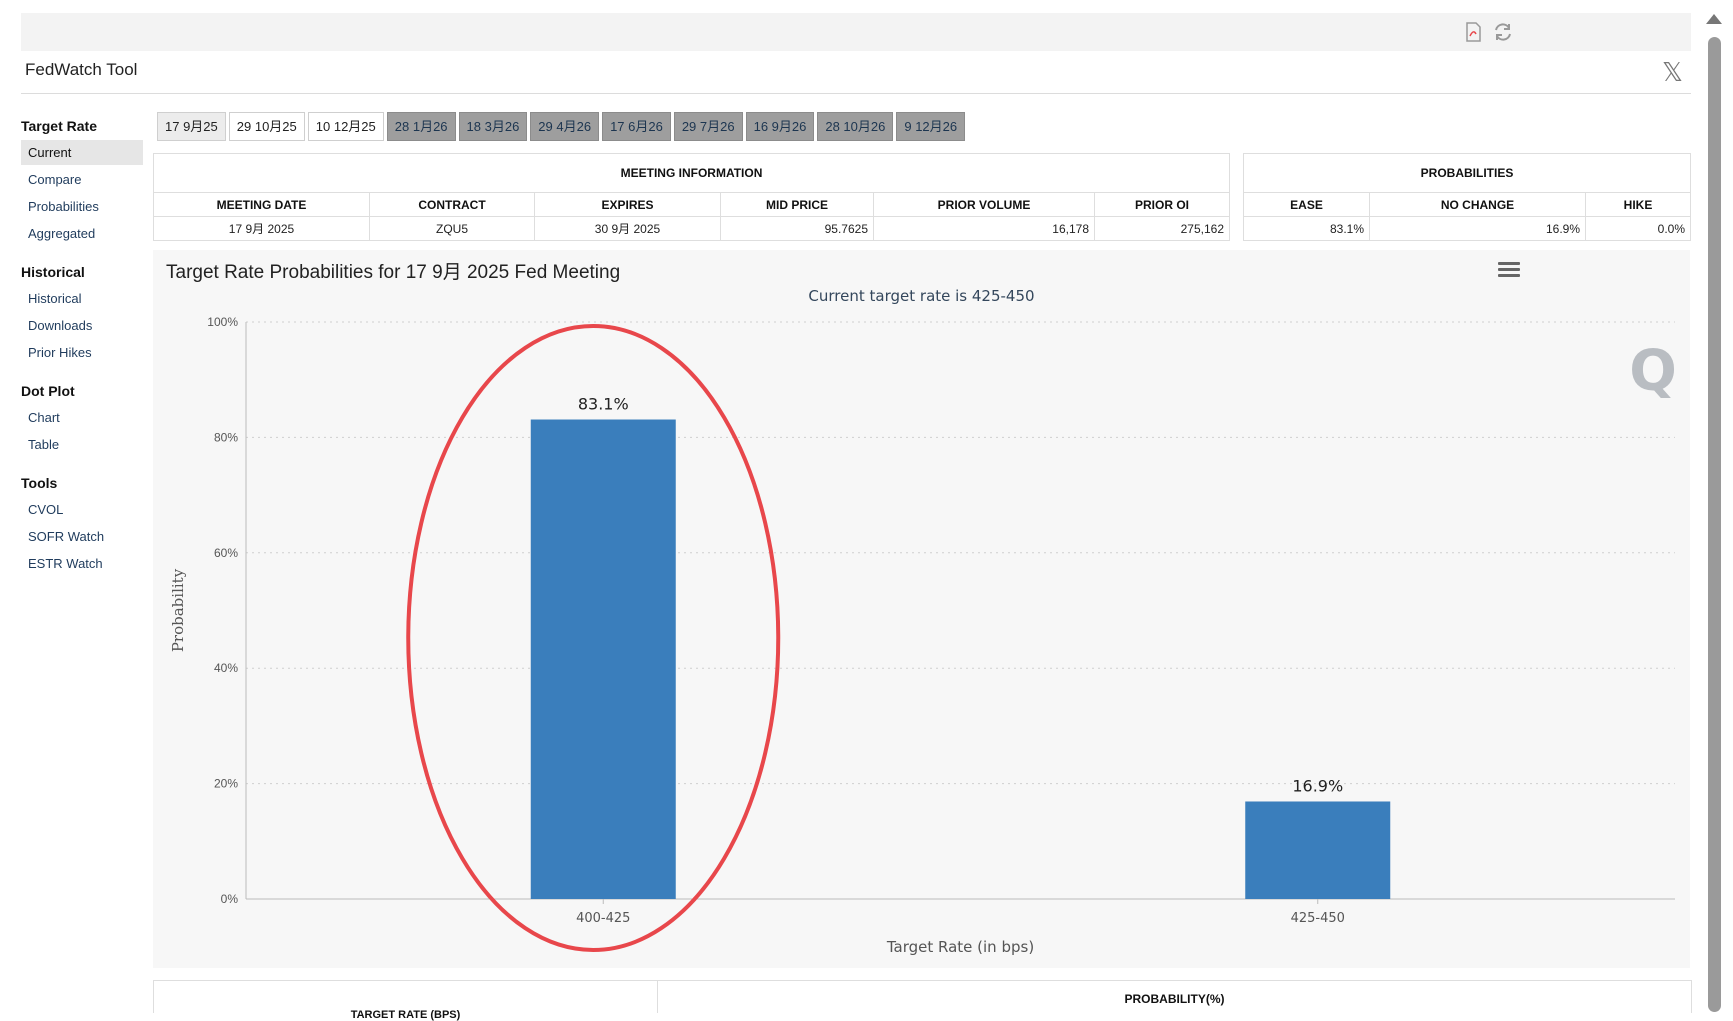 The image size is (1733, 1021). What do you see at coordinates (82, 536) in the screenshot?
I see `sidebar-item-sofr-watch: SOFR Watch` at bounding box center [82, 536].